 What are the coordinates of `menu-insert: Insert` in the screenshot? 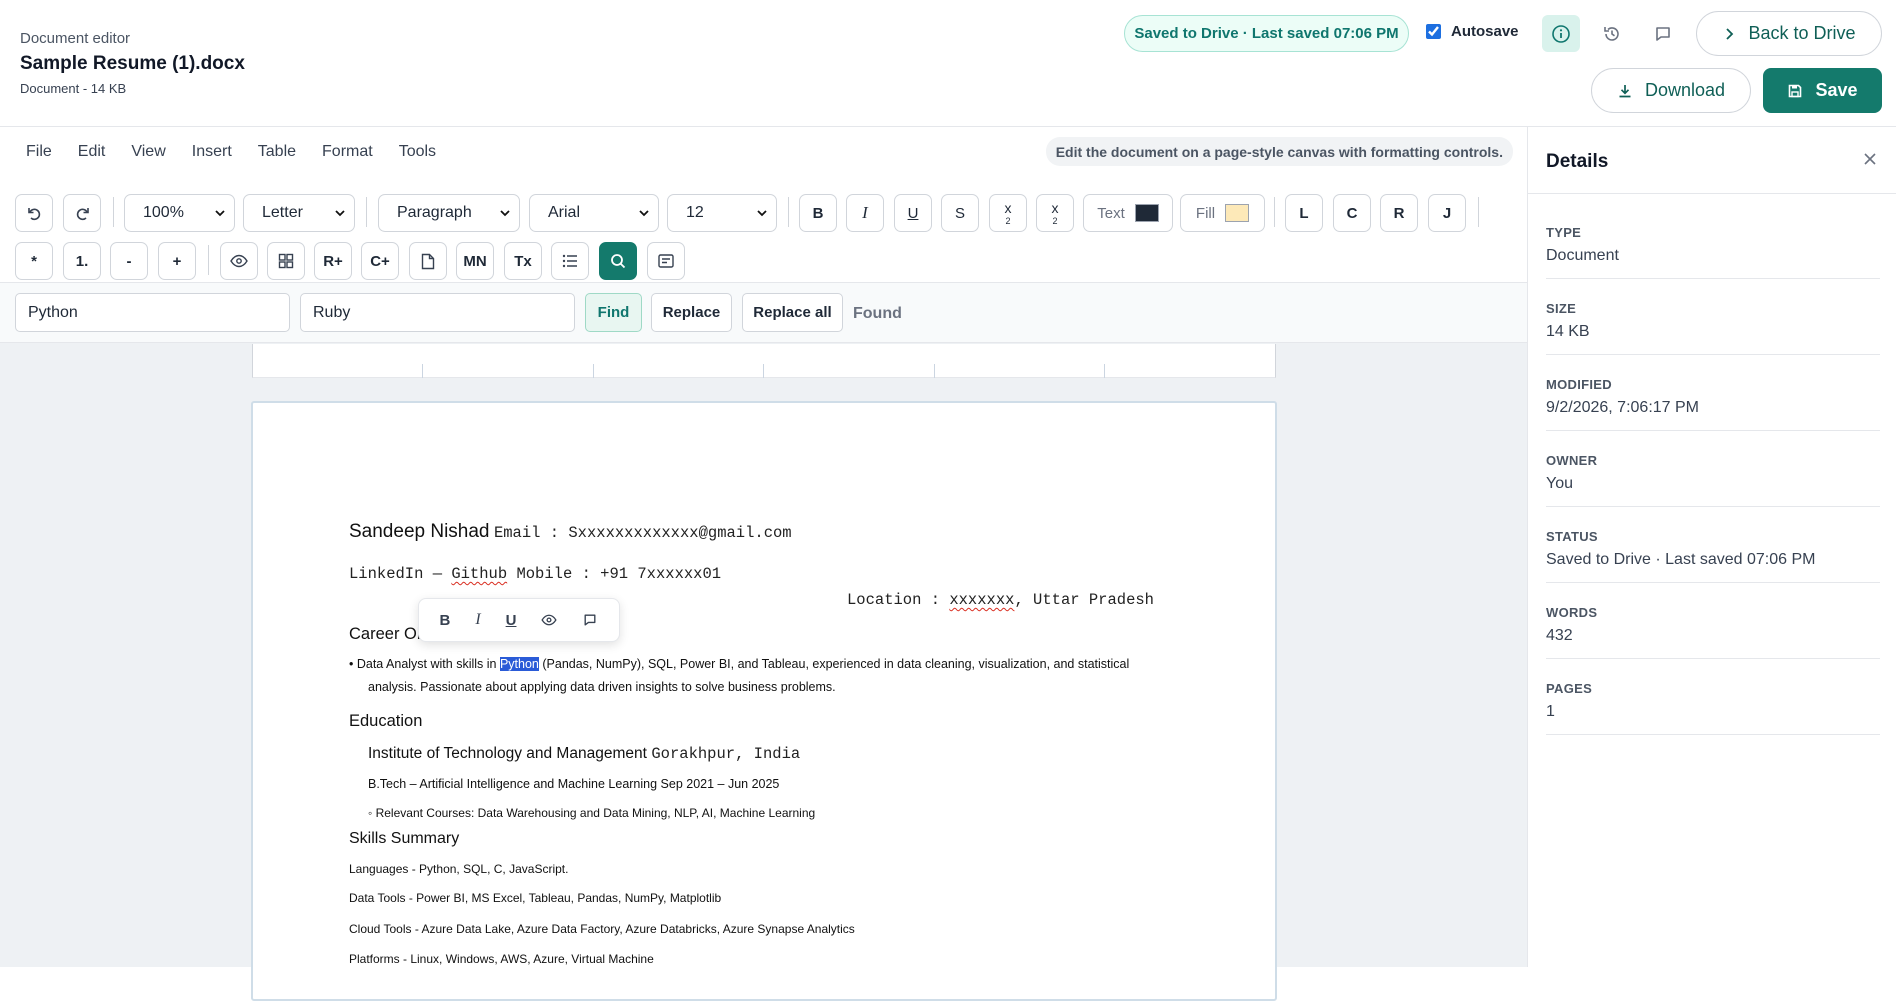 It's located at (212, 152).